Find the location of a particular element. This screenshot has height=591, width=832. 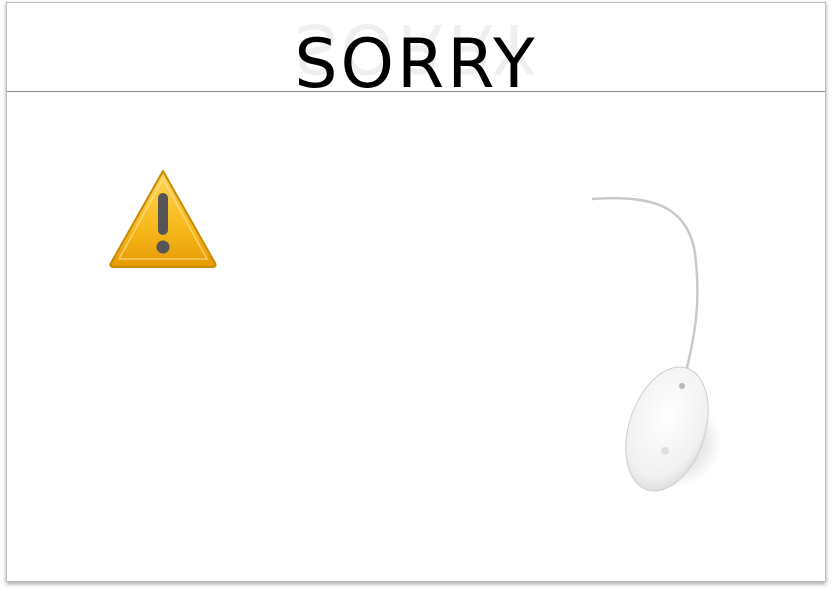

page-title: SORRY is located at coordinates (416, 58).